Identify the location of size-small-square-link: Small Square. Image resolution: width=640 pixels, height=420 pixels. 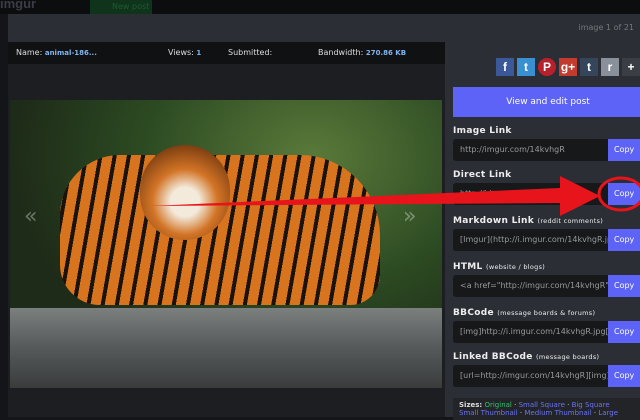
(542, 405).